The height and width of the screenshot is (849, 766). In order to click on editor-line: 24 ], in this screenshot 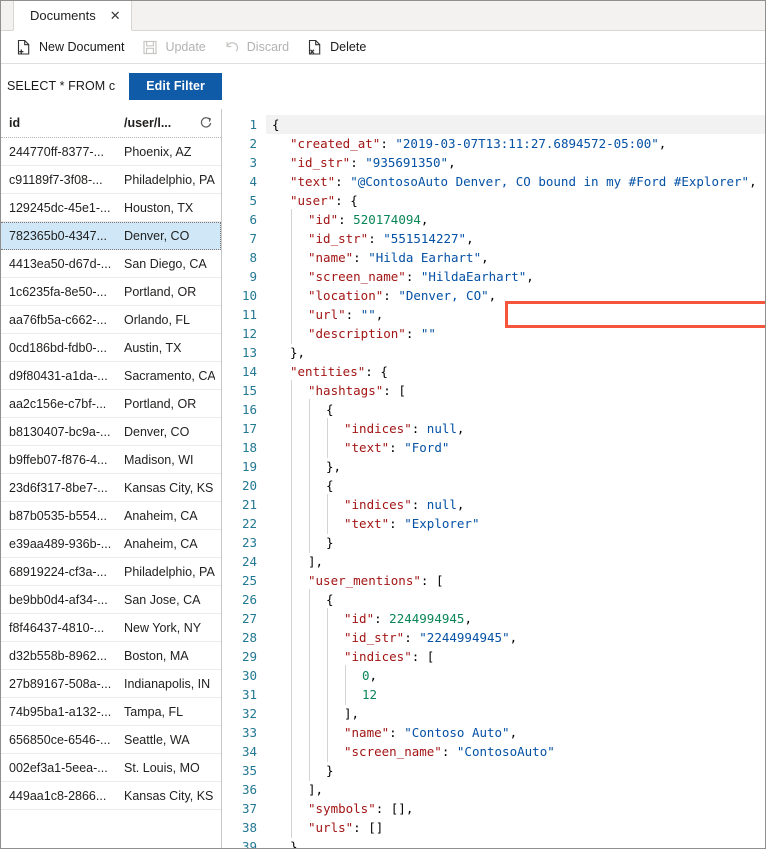, I will do `click(493, 561)`.